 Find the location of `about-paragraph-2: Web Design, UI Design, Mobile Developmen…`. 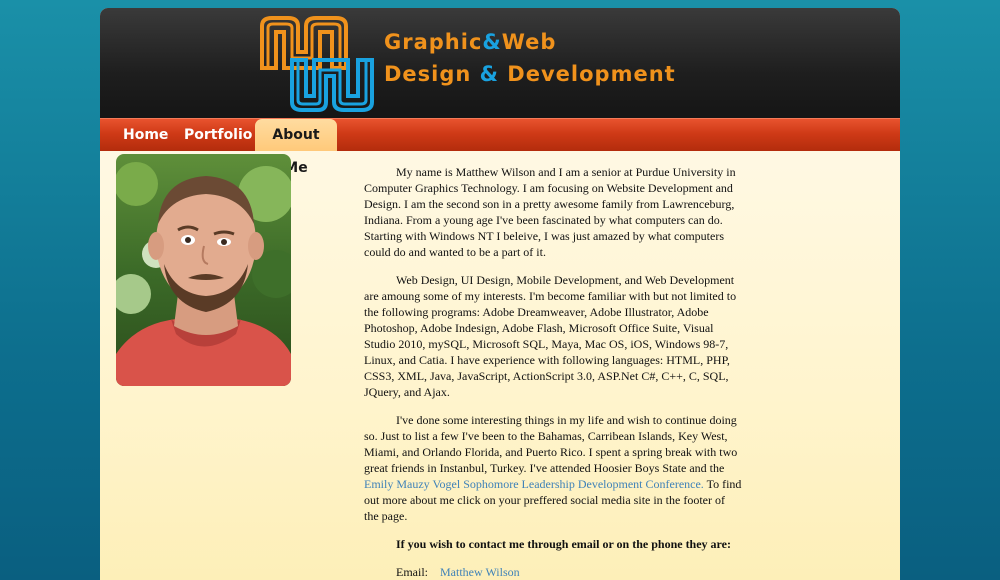

about-paragraph-2: Web Design, UI Design, Mobile Developmen… is located at coordinates (550, 336).